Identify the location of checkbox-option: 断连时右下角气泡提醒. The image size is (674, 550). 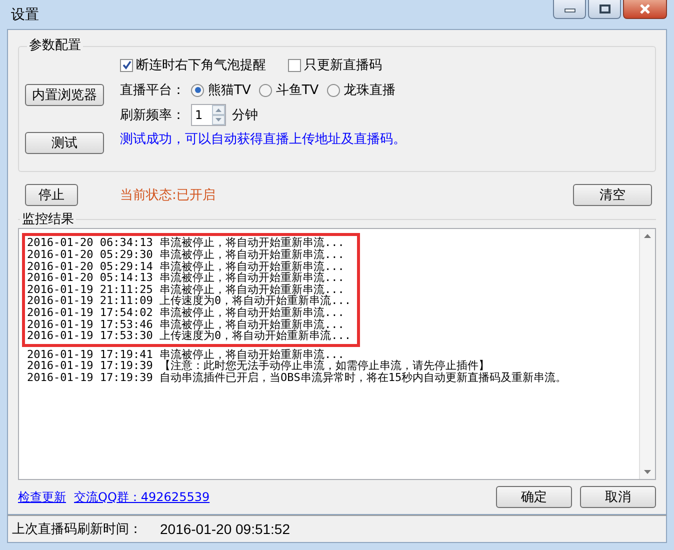
(193, 65).